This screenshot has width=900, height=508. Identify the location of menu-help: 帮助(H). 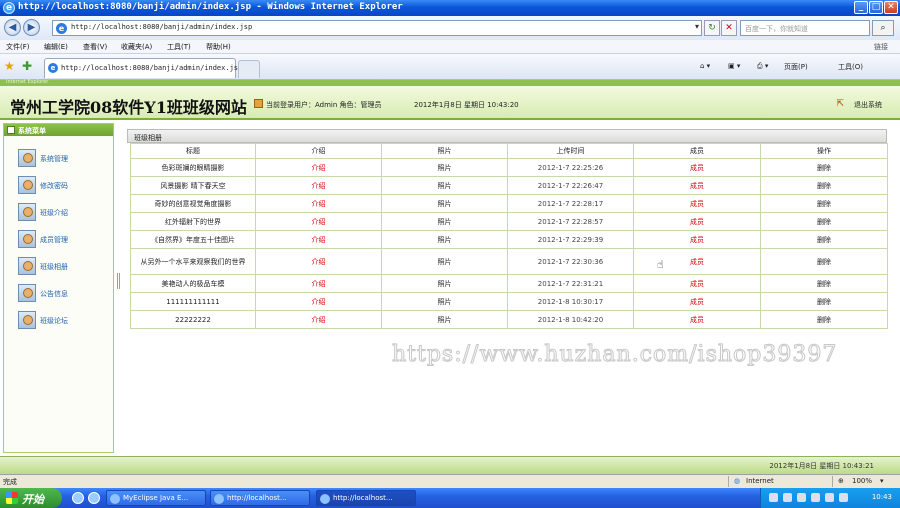
(218, 47).